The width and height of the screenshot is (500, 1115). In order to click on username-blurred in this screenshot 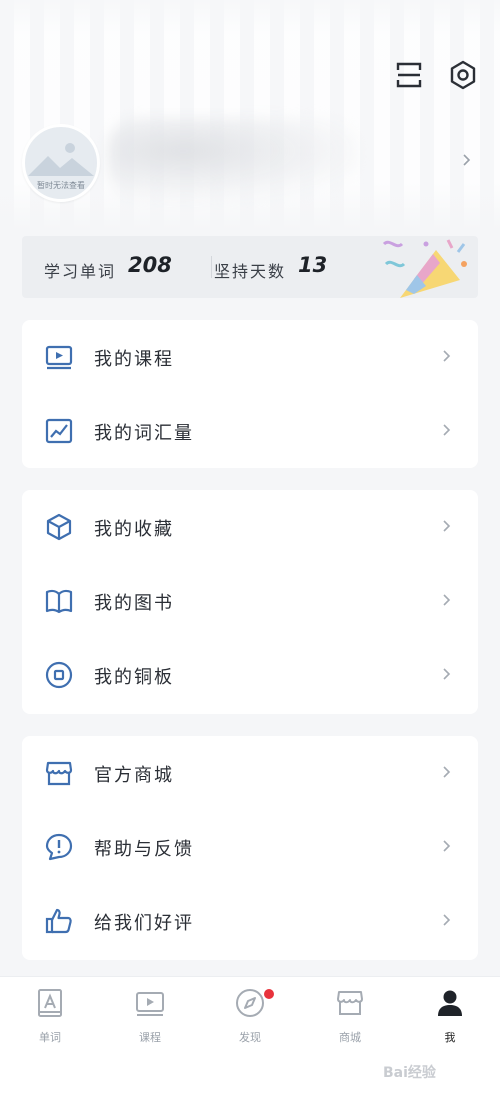, I will do `click(233, 159)`.